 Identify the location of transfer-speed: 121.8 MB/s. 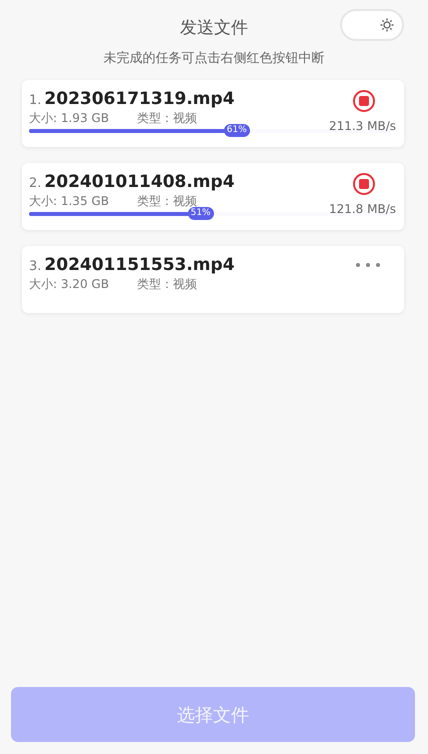
(362, 209).